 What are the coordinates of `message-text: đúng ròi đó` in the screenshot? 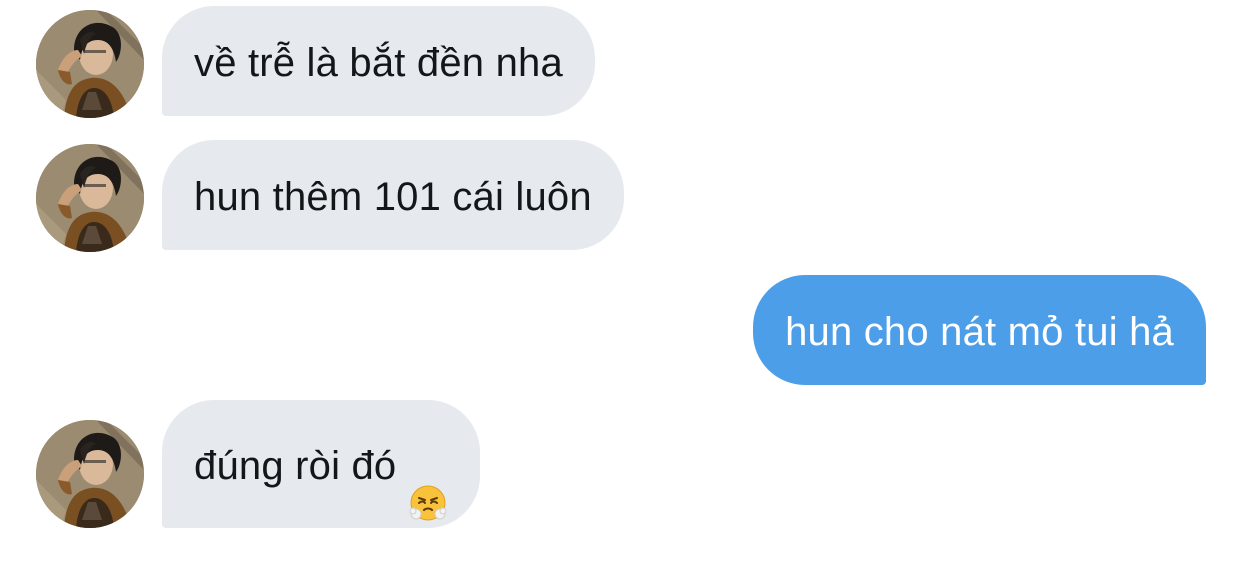 It's located at (295, 466).